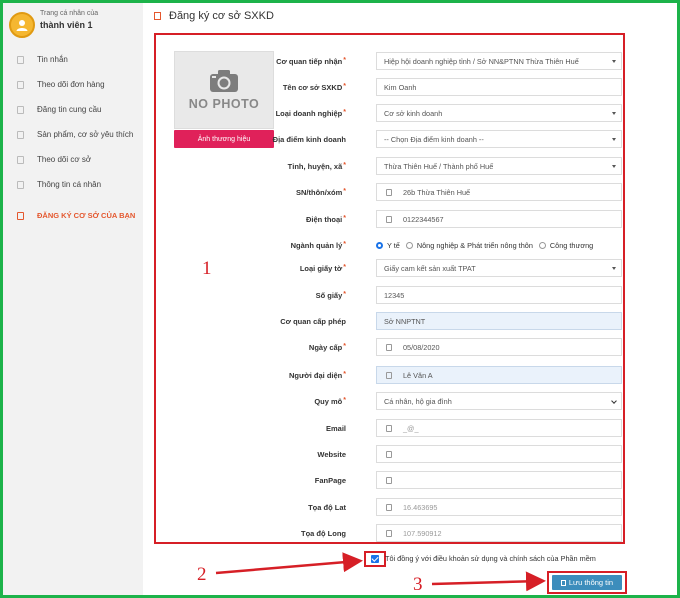 The height and width of the screenshot is (598, 680). I want to click on annotation-arrows, so click(380, 572).